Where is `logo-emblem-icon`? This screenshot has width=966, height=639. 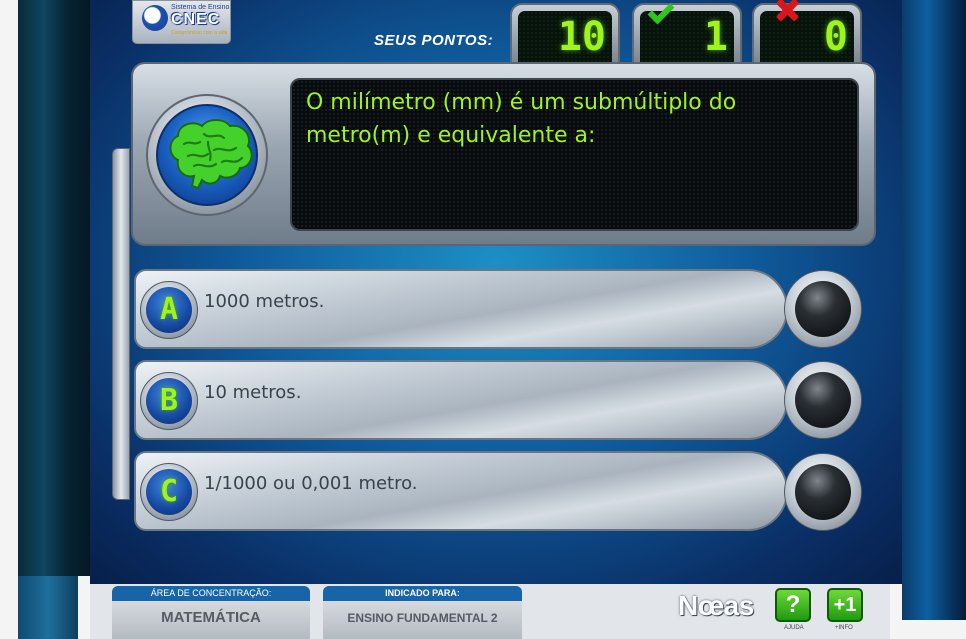
logo-emblem-icon is located at coordinates (155, 18).